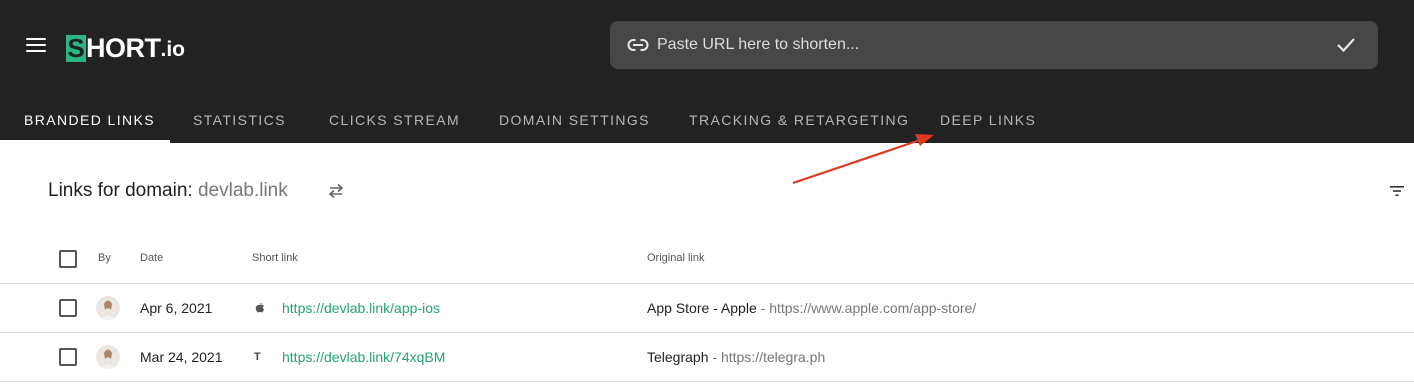 The width and height of the screenshot is (1414, 384). I want to click on link-icon, so click(638, 45).